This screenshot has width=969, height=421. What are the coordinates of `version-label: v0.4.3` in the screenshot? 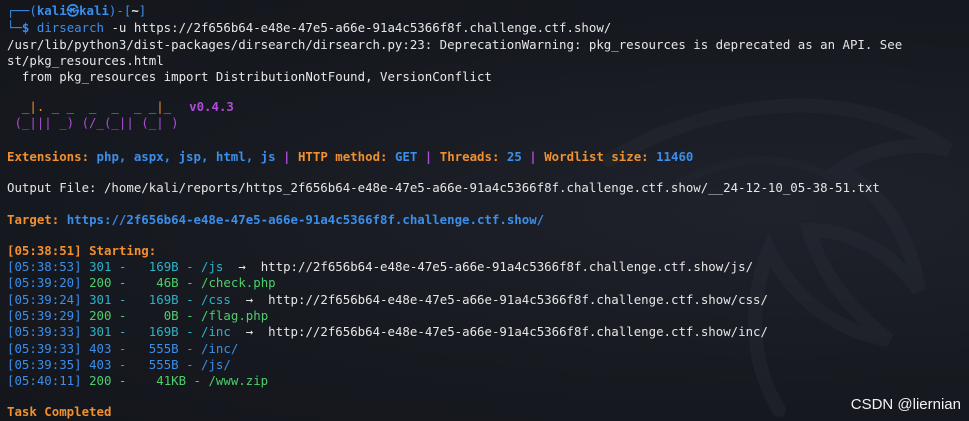 It's located at (211, 106).